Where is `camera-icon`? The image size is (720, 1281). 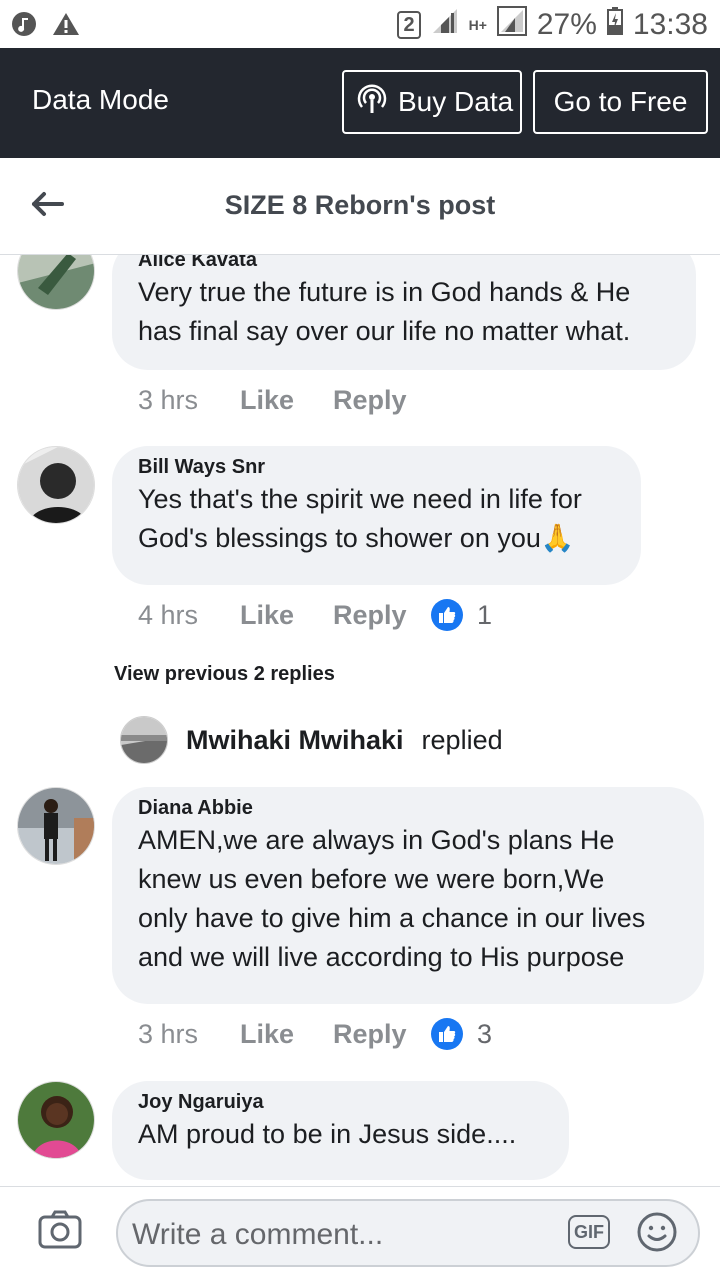 camera-icon is located at coordinates (60, 1231).